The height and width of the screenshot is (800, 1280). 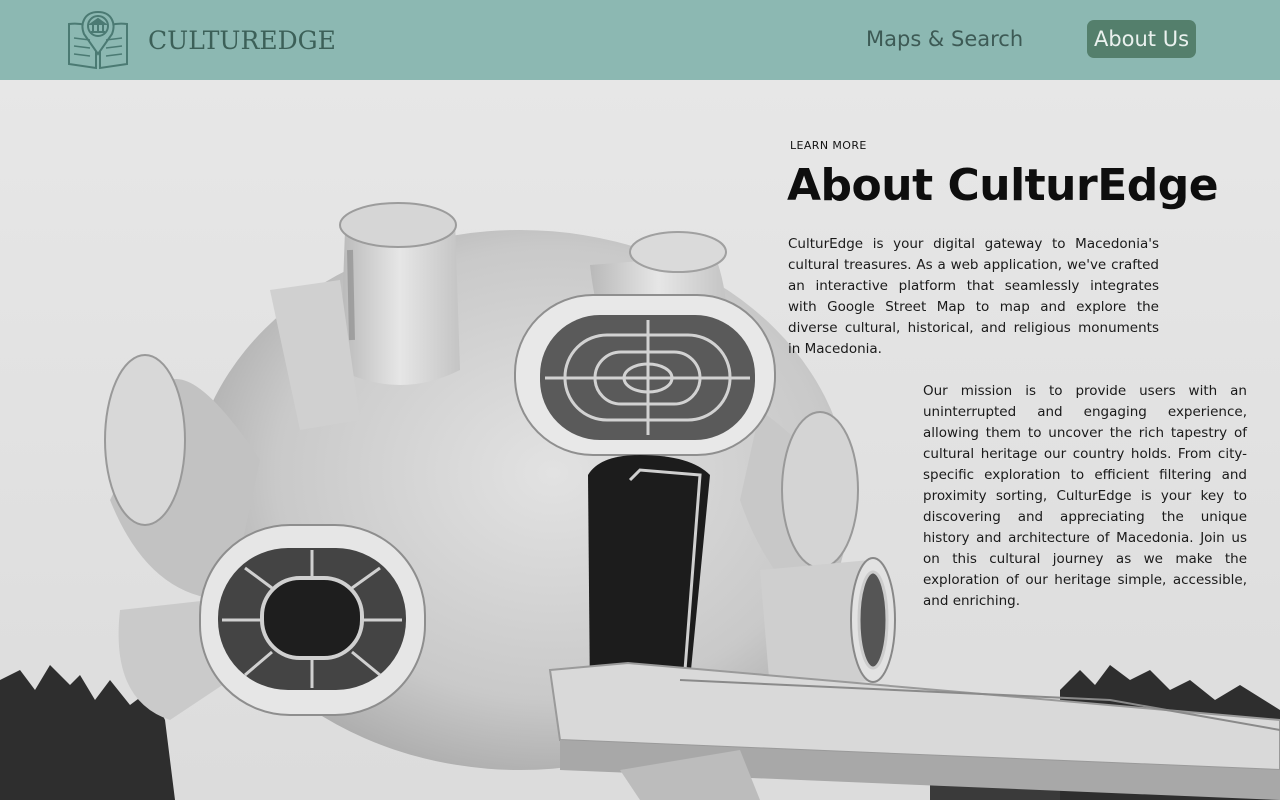 I want to click on museum-book-pin-icon, so click(x=98, y=39).